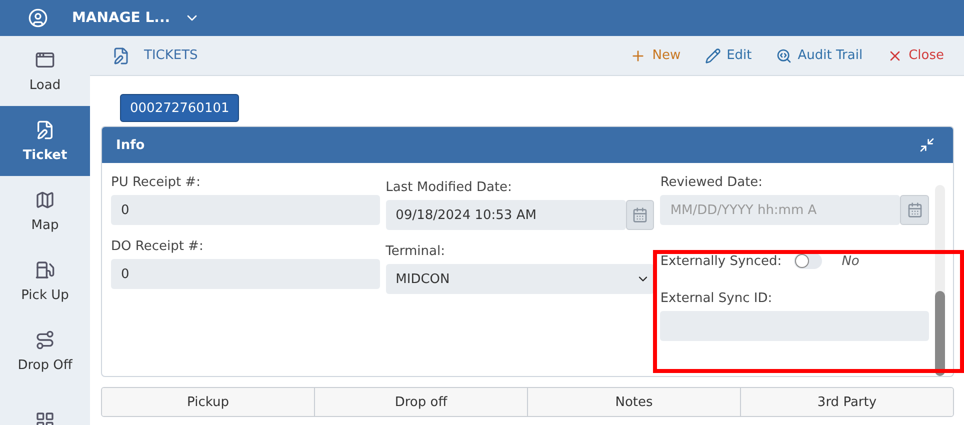 Image resolution: width=964 pixels, height=425 pixels. What do you see at coordinates (717, 298) in the screenshot?
I see `field-label: External Sync ID:` at bounding box center [717, 298].